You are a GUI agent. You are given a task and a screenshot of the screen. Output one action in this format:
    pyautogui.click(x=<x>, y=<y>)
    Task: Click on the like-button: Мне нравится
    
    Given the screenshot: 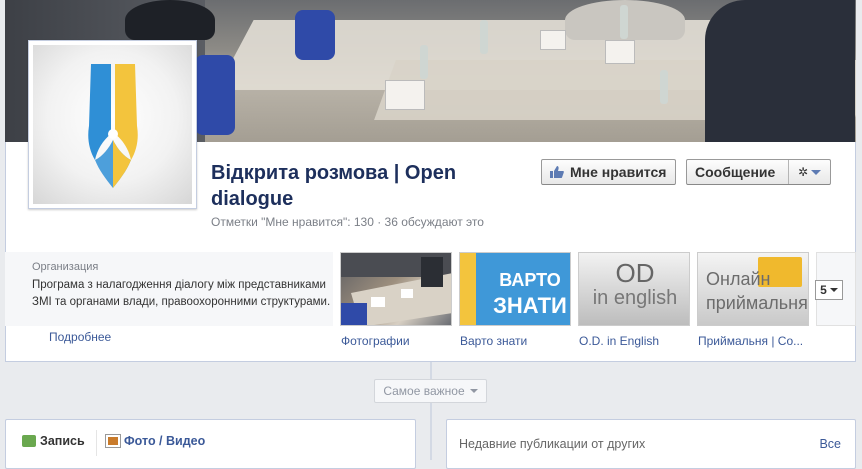 What is the action you would take?
    pyautogui.click(x=608, y=172)
    